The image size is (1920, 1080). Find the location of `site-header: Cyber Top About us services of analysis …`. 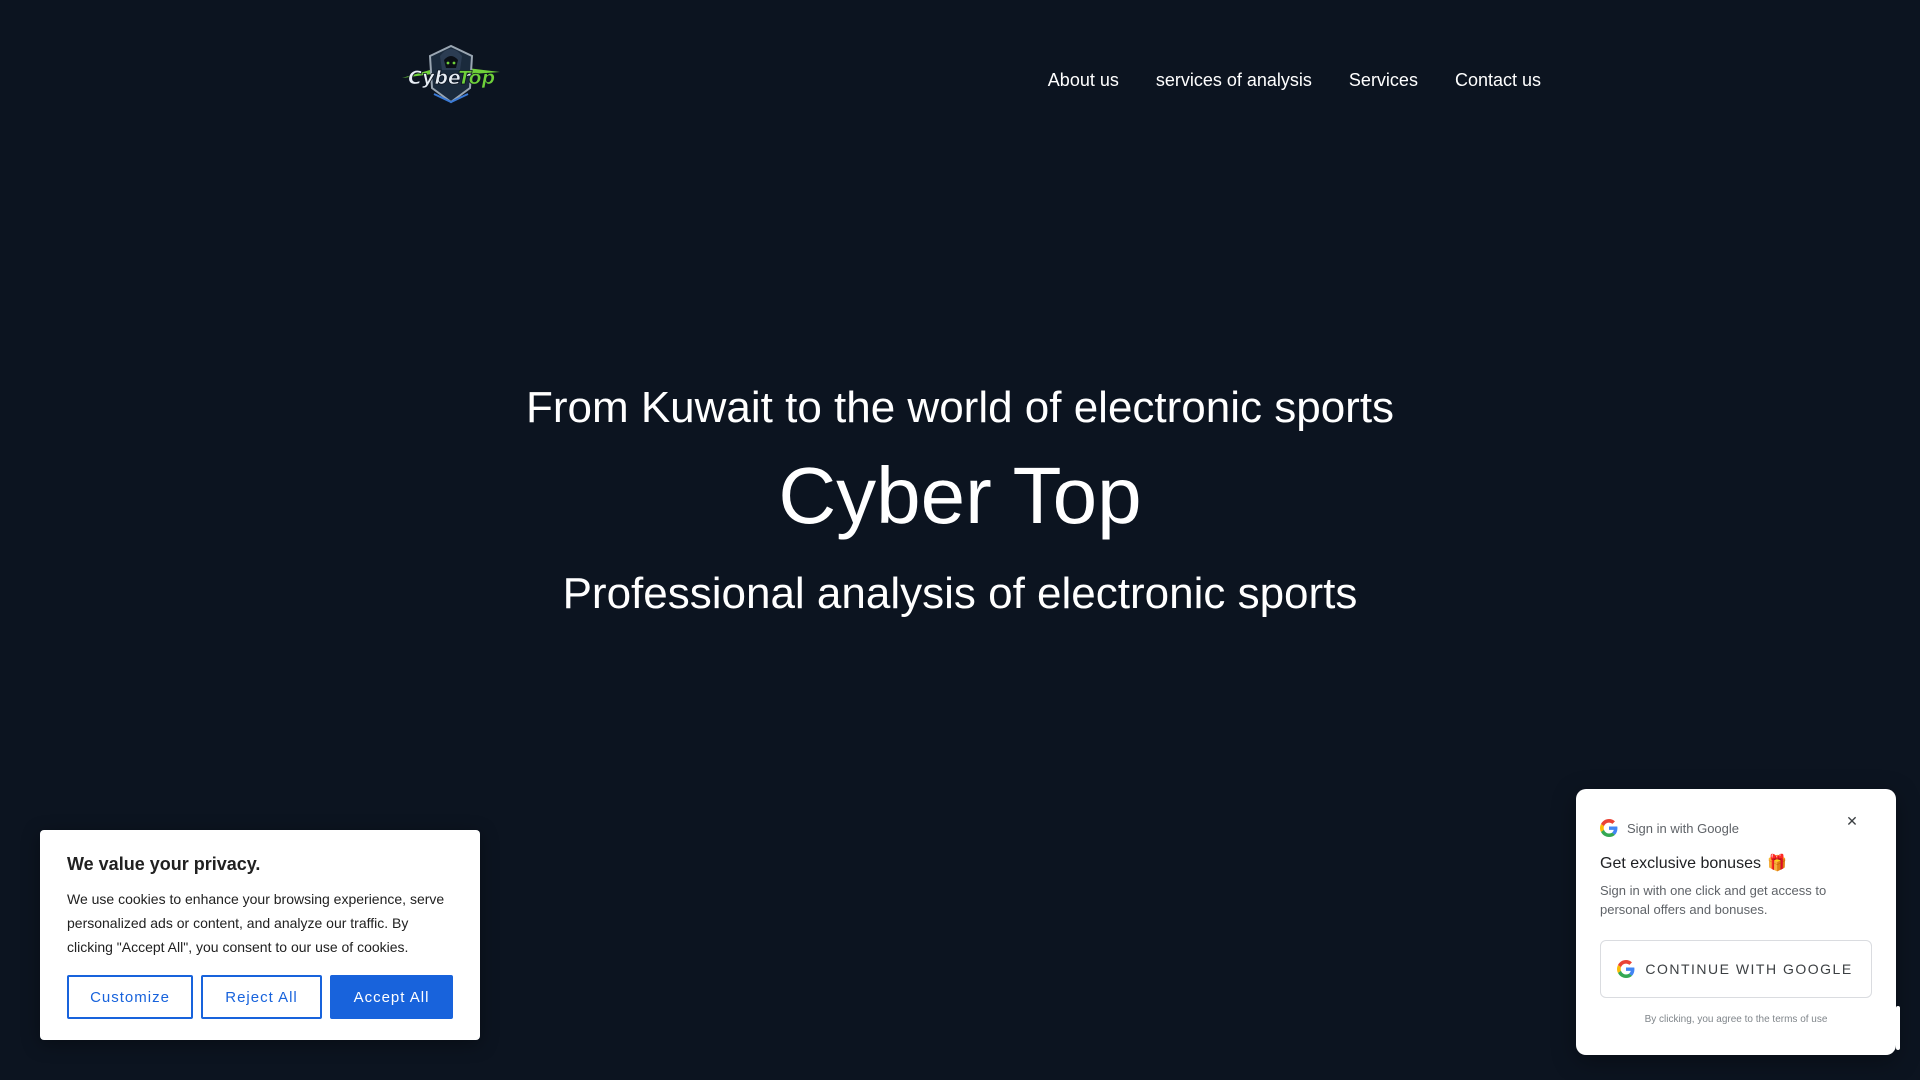

site-header: Cyber Top About us services of analysis … is located at coordinates (960, 80).